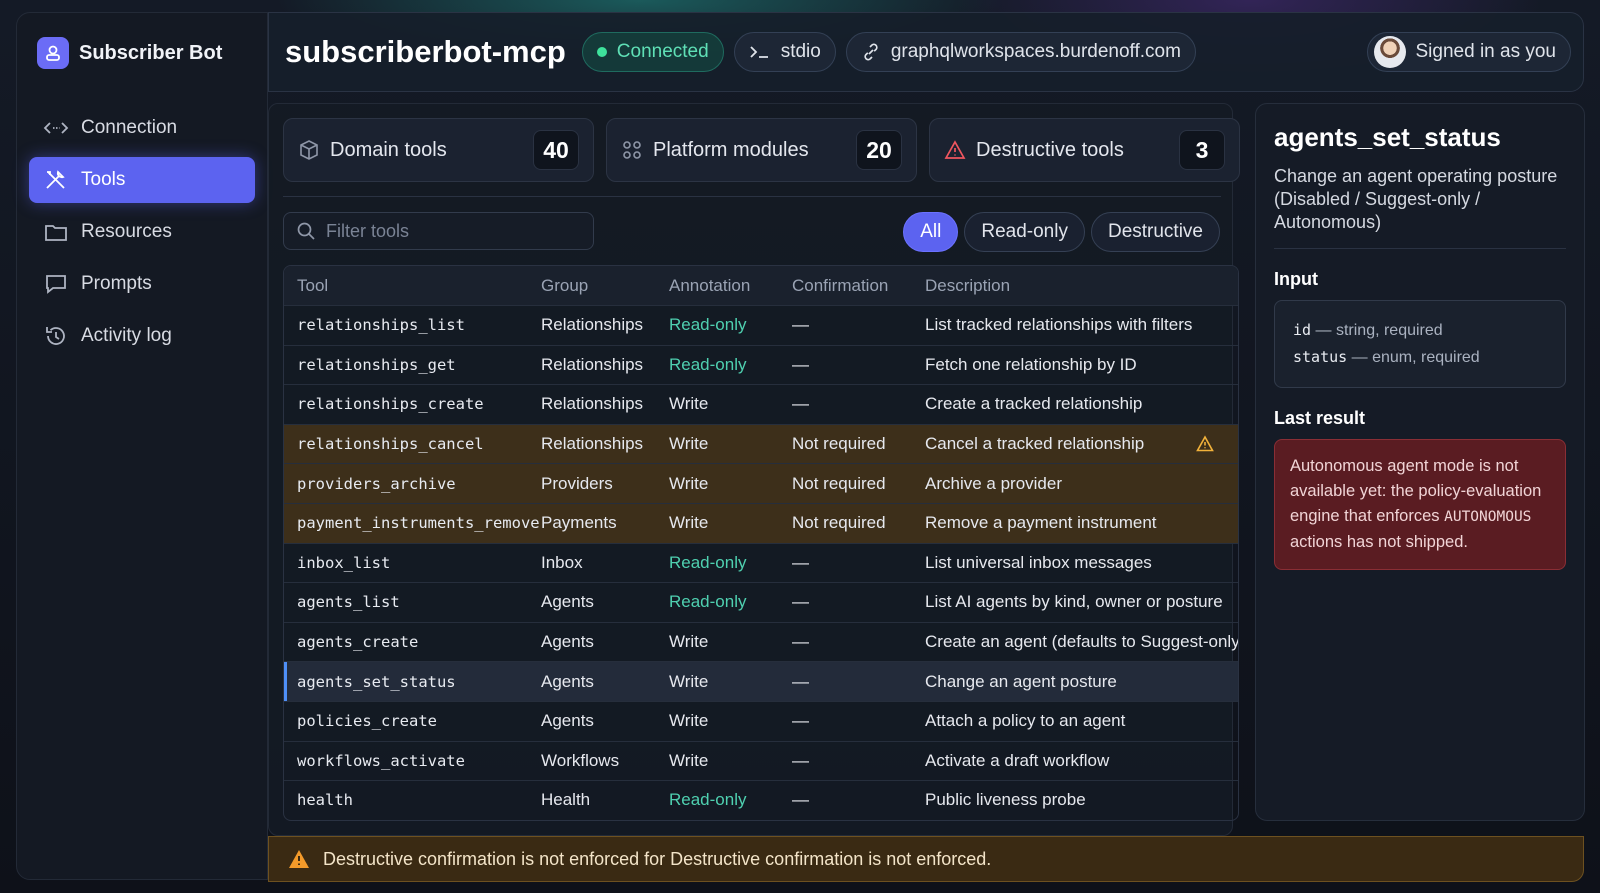  I want to click on filter-tools-field, so click(438, 231).